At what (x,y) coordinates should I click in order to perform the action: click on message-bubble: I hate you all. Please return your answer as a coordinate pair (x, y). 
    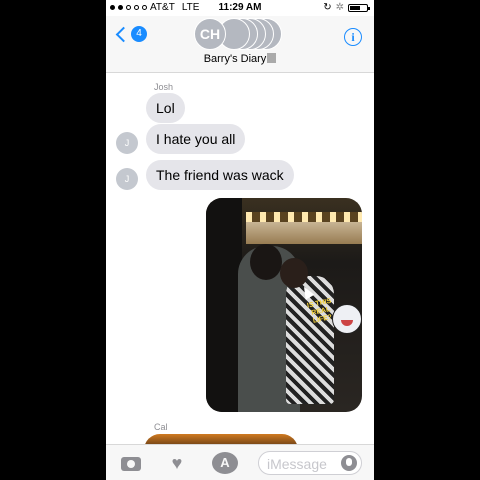
    Looking at the image, I should click on (196, 139).